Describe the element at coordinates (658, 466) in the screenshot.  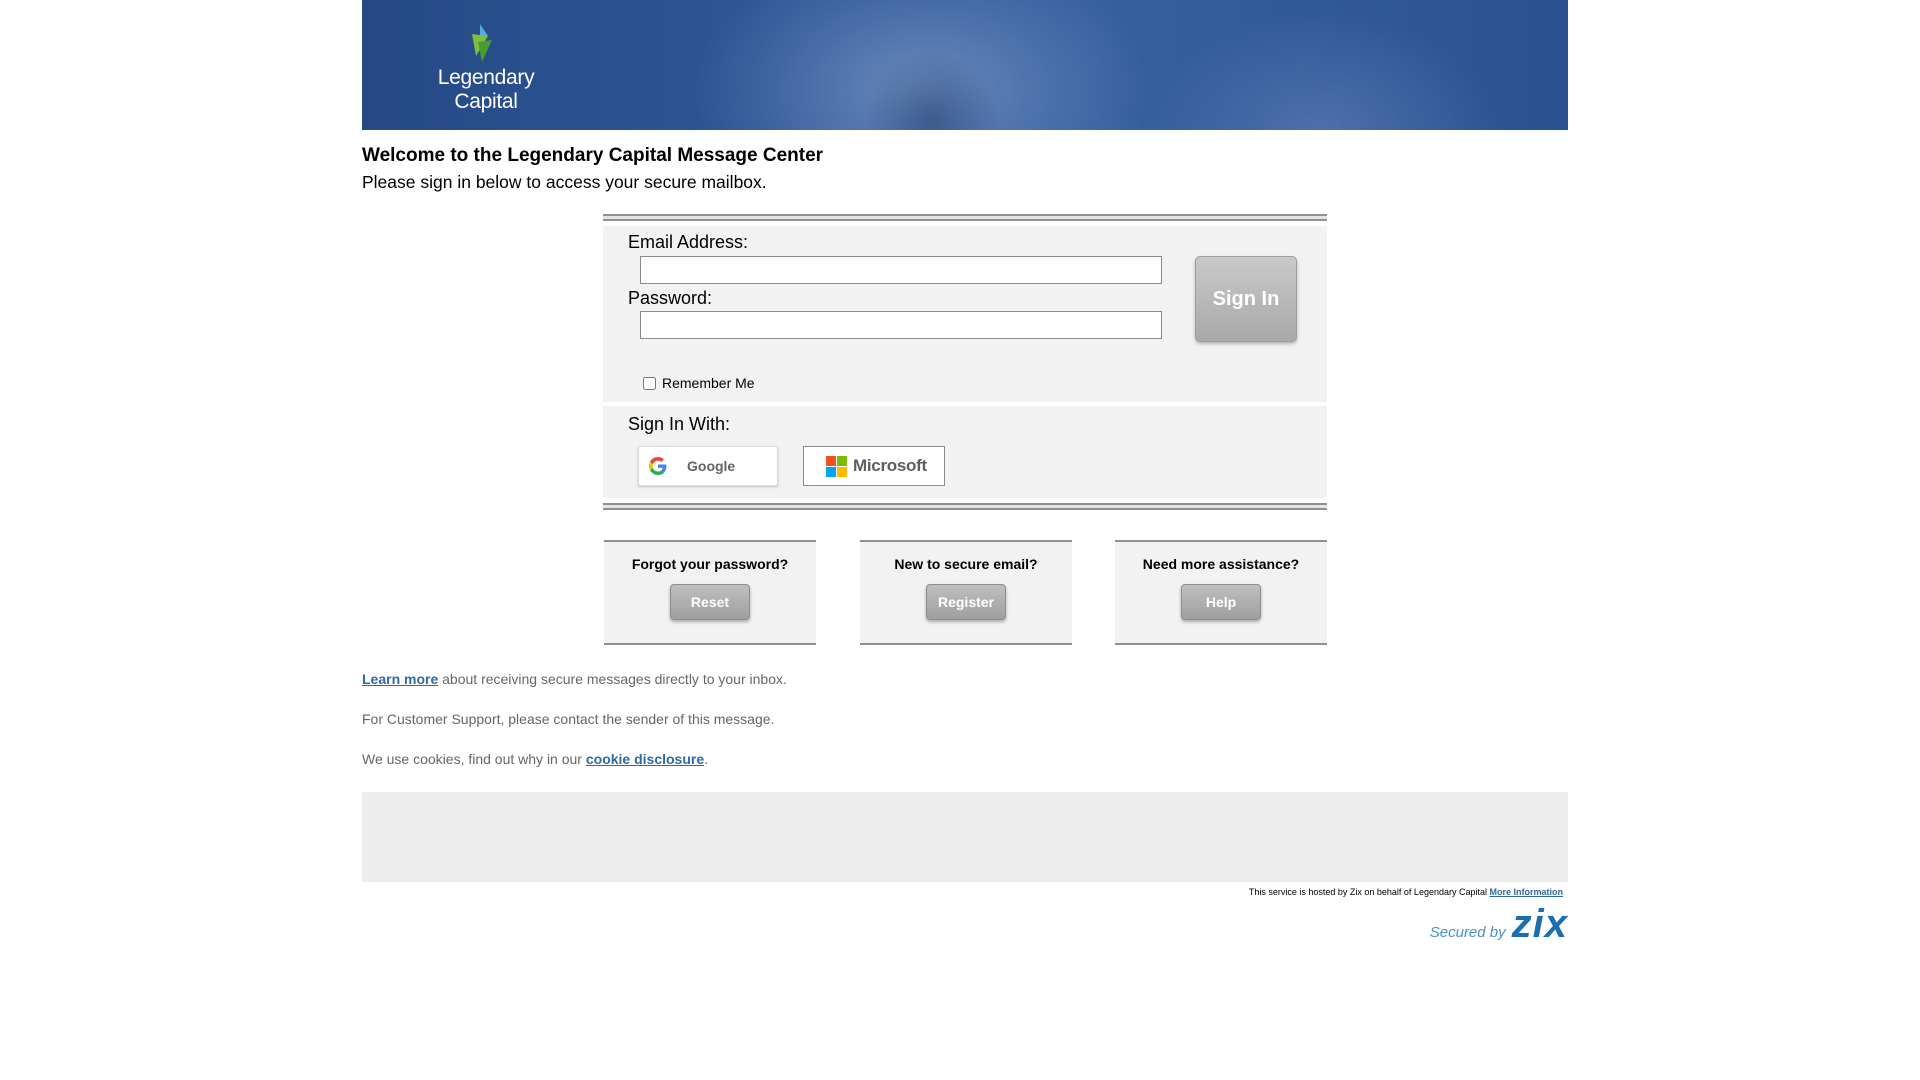
I see `google-g-icon` at that location.